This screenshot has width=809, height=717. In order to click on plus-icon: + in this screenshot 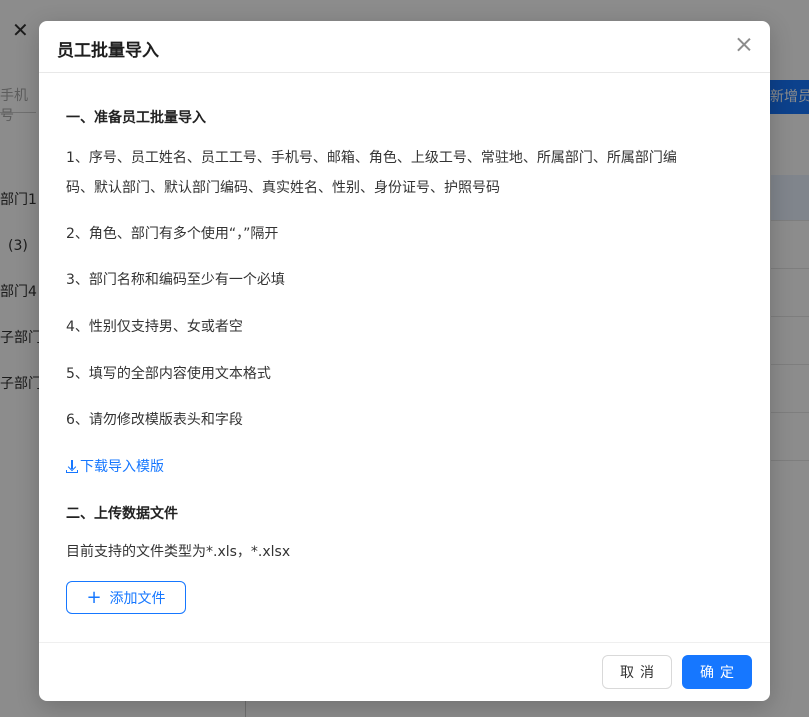, I will do `click(94, 597)`.